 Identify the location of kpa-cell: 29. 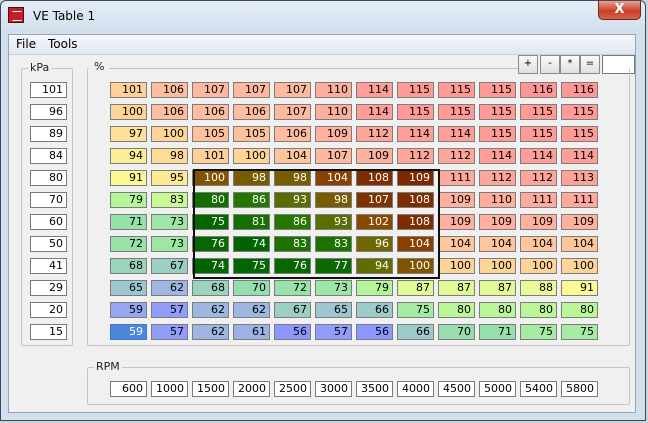
(48, 288).